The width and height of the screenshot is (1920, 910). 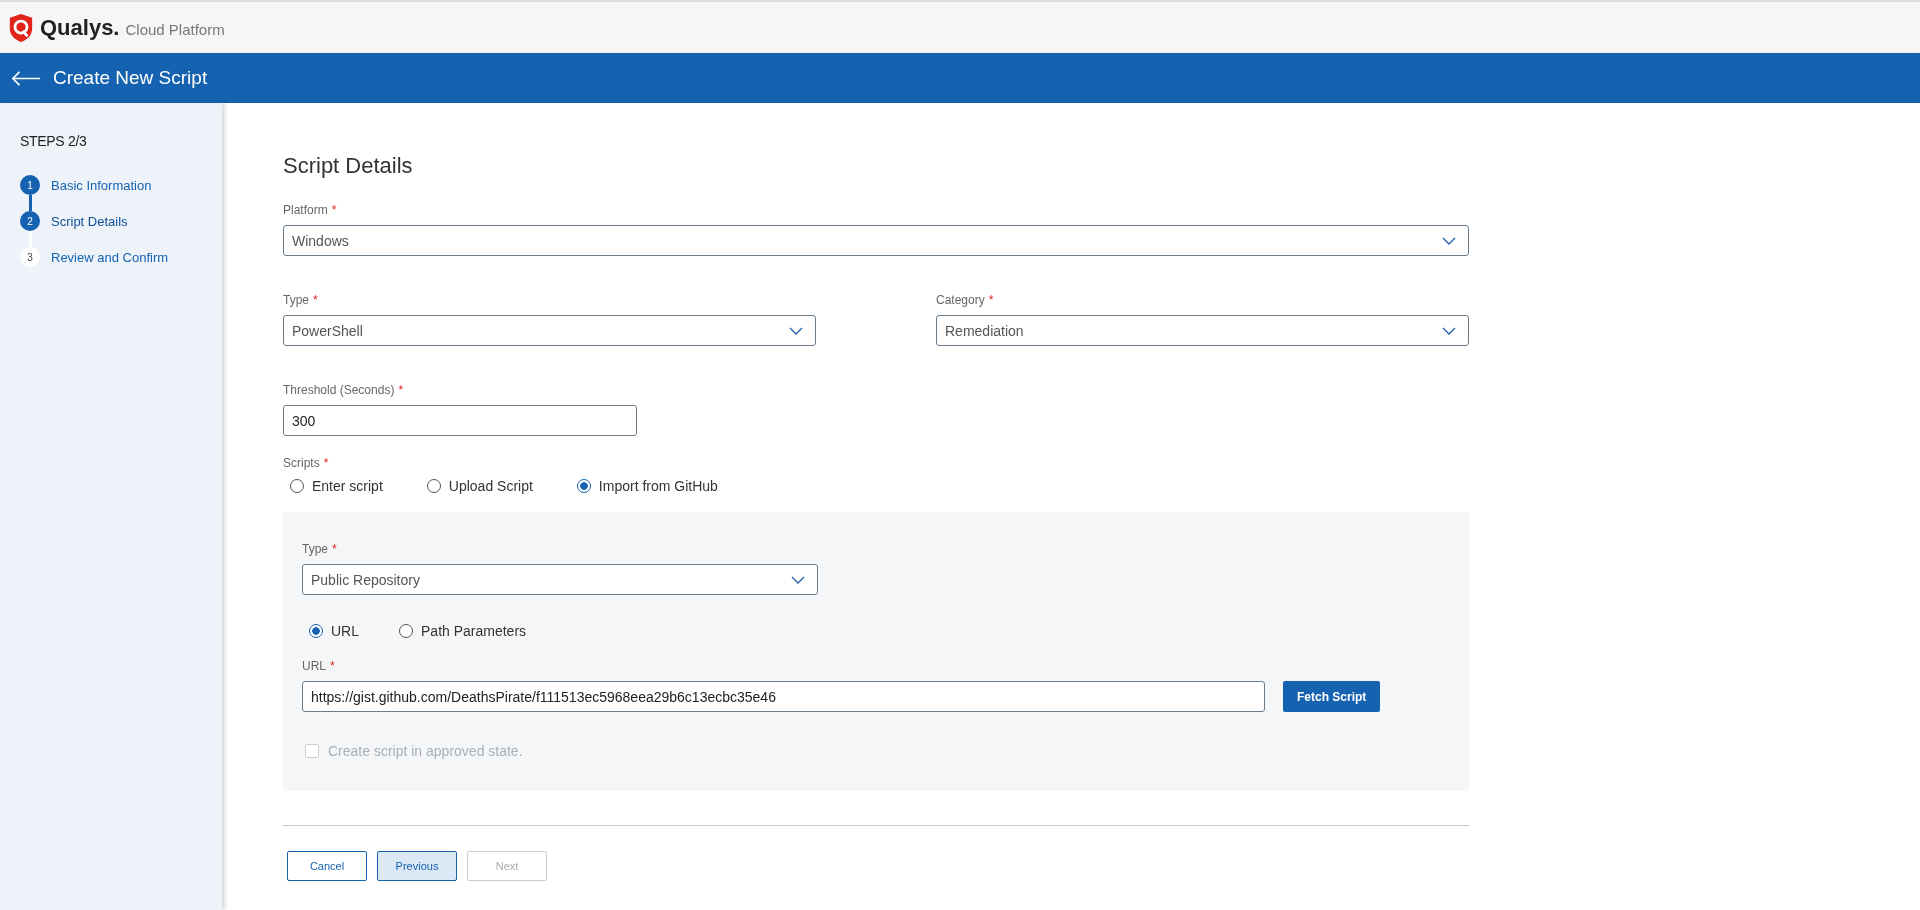 I want to click on steps-title: STEPS 2/3, so click(x=54, y=141).